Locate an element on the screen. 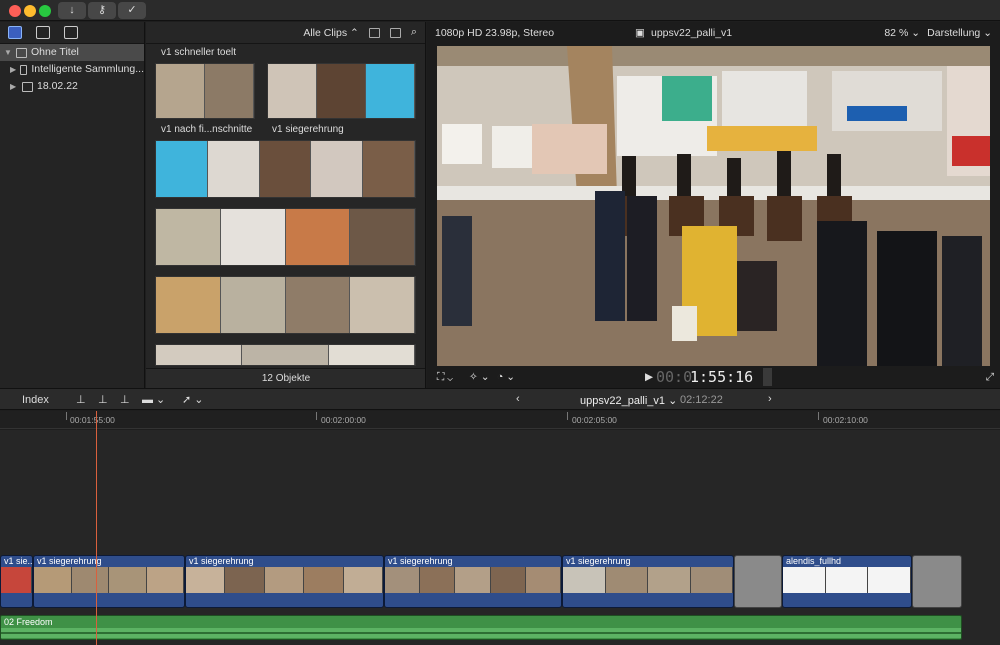  import-button: ↓ is located at coordinates (72, 10).